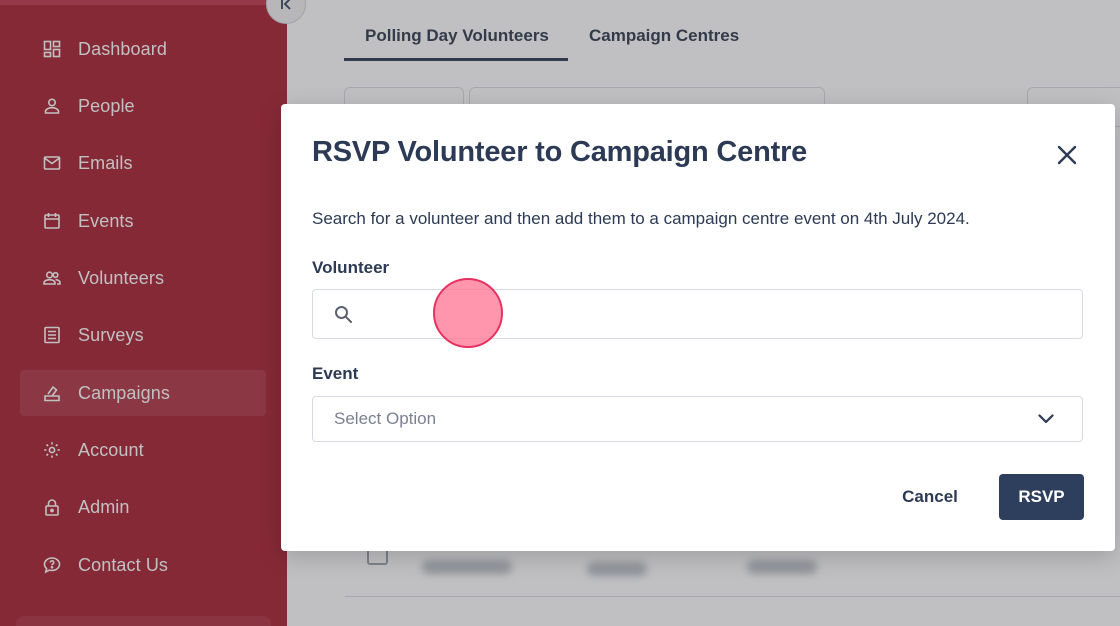 Image resolution: width=1120 pixels, height=626 pixels. I want to click on event-select: Select Option, so click(697, 419).